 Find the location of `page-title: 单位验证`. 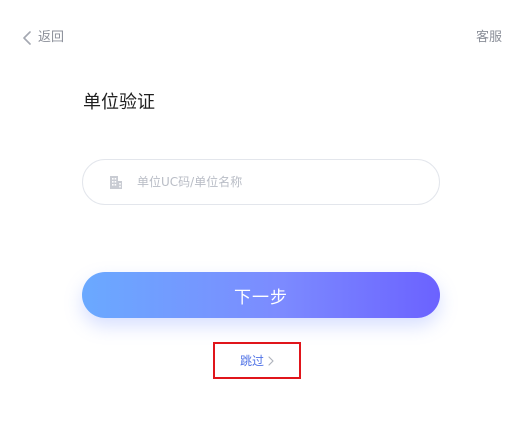

page-title: 单位验证 is located at coordinates (119, 102).